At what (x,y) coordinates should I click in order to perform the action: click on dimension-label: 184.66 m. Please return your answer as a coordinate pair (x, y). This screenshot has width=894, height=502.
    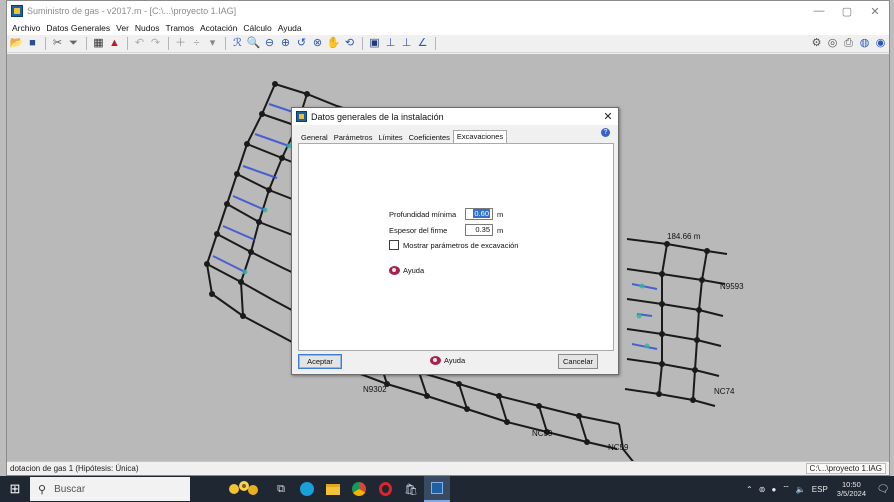
    Looking at the image, I should click on (684, 236).